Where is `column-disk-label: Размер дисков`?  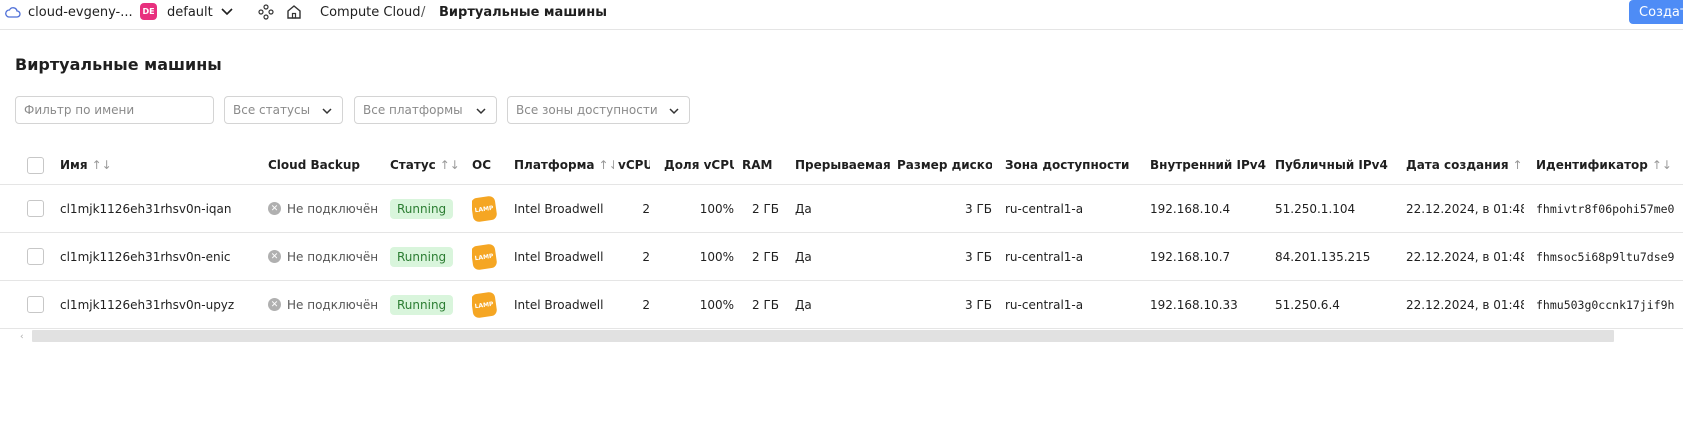 column-disk-label: Размер дисков is located at coordinates (944, 165).